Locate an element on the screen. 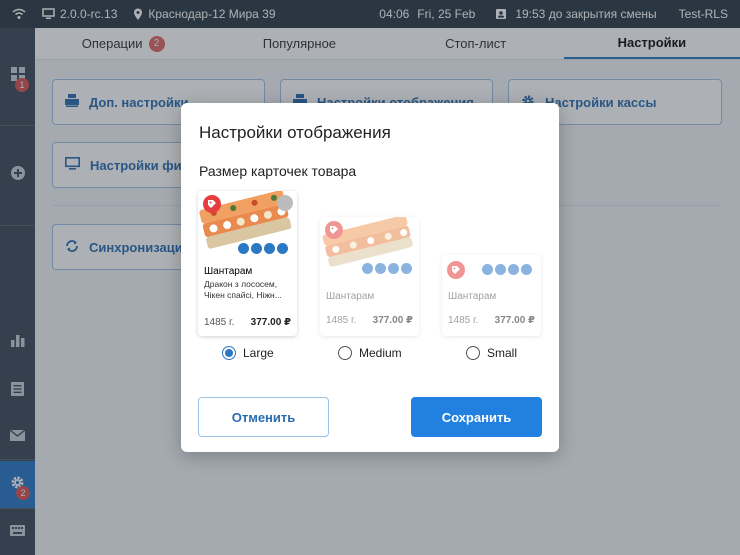 The image size is (740, 555). size-option-small: Small is located at coordinates (491, 353).